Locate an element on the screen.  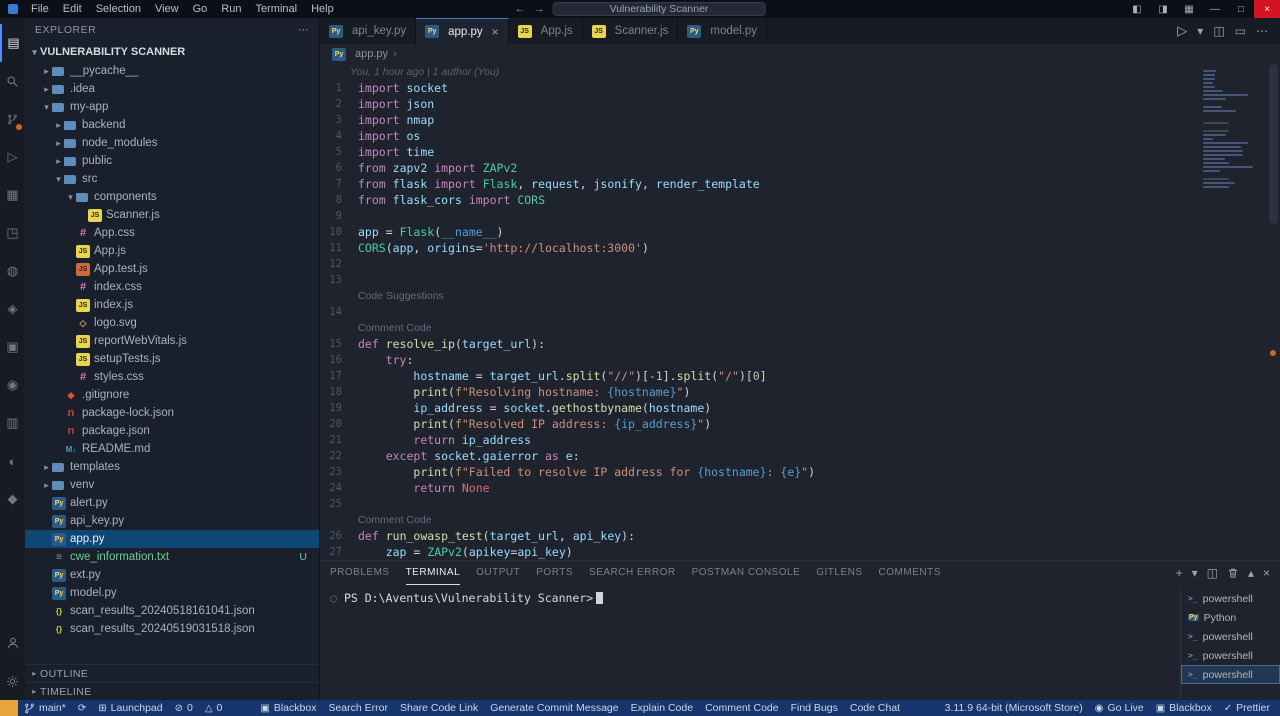
source-control-icon is located at coordinates (12, 119).